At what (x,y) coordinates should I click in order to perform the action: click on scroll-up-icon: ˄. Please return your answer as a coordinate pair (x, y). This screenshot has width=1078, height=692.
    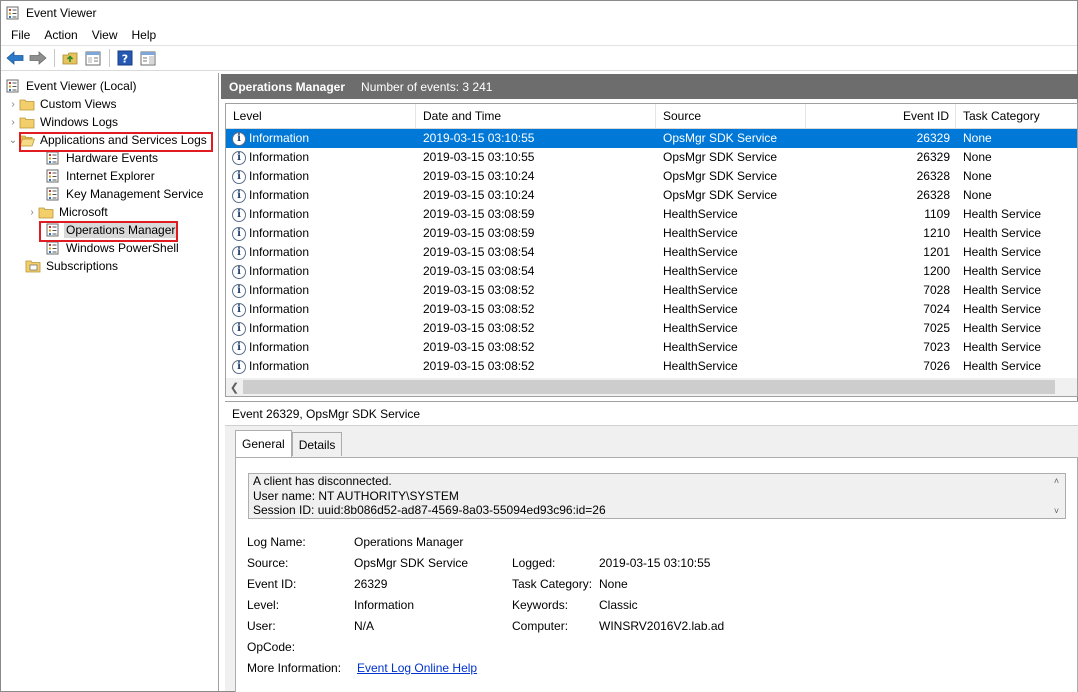
    Looking at the image, I should click on (1056, 481).